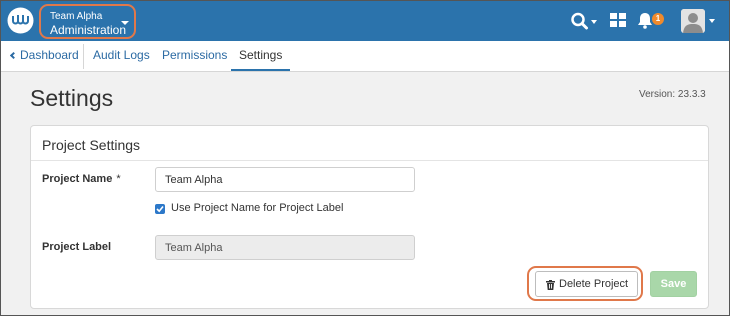 This screenshot has width=730, height=316. What do you see at coordinates (88, 30) in the screenshot?
I see `section-label: Administration` at bounding box center [88, 30].